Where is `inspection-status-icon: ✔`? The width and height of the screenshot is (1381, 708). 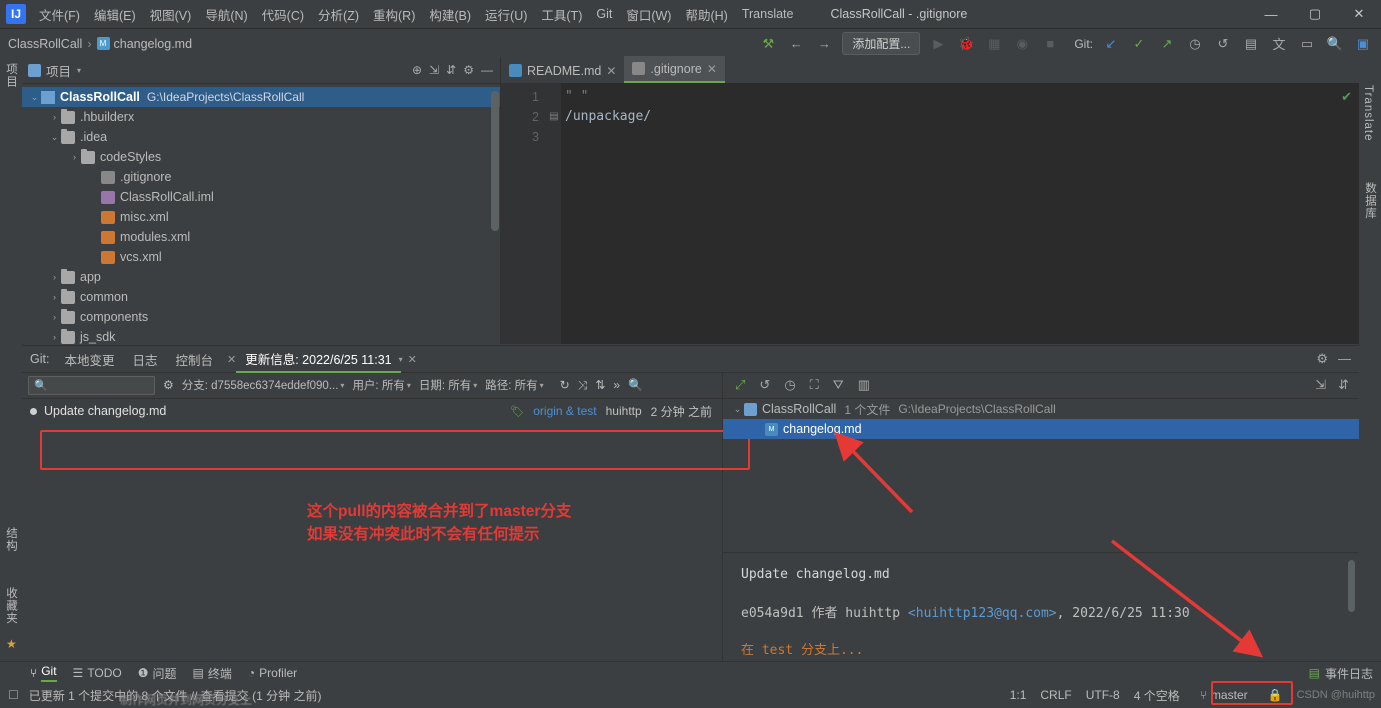
inspection-status-icon: ✔ is located at coordinates (1346, 97).